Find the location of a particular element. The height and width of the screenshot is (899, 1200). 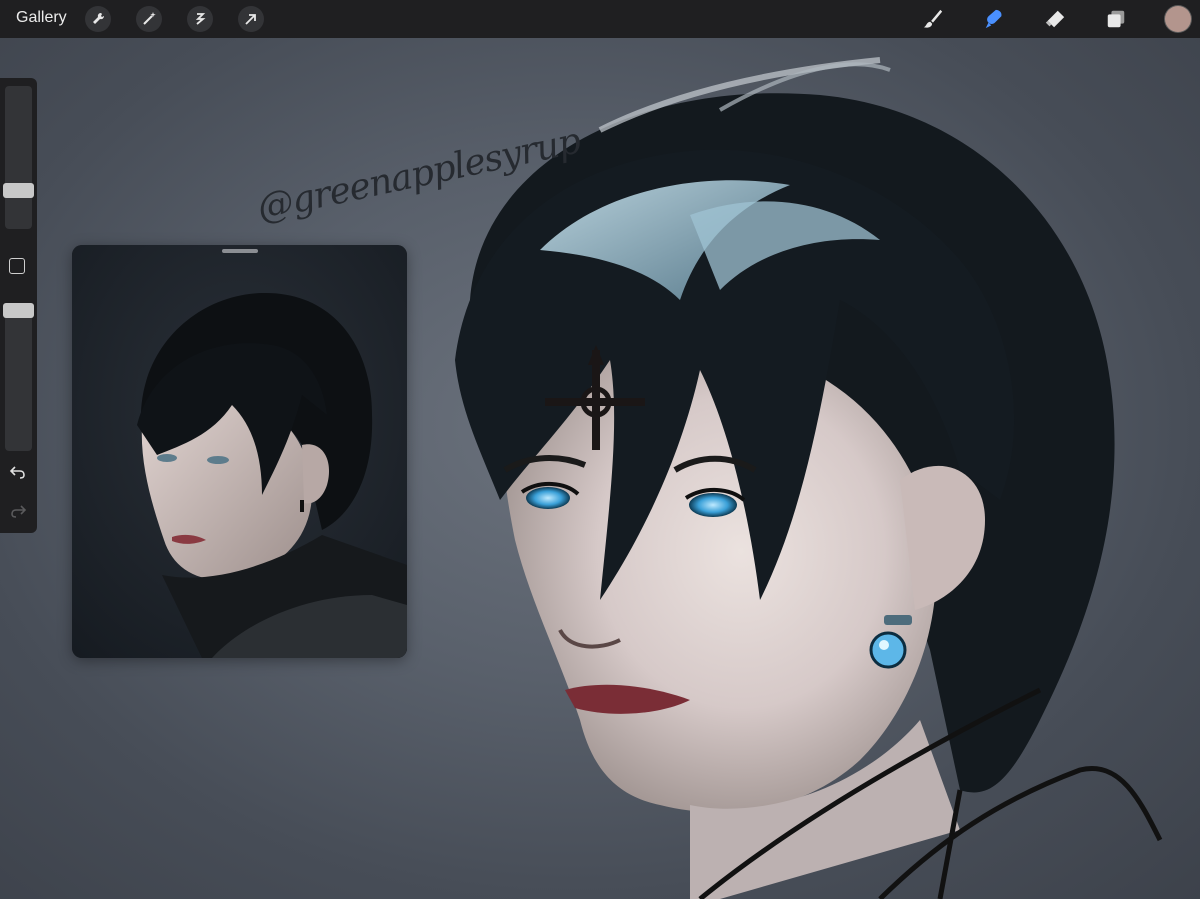

magic-wand-icon is located at coordinates (149, 18).